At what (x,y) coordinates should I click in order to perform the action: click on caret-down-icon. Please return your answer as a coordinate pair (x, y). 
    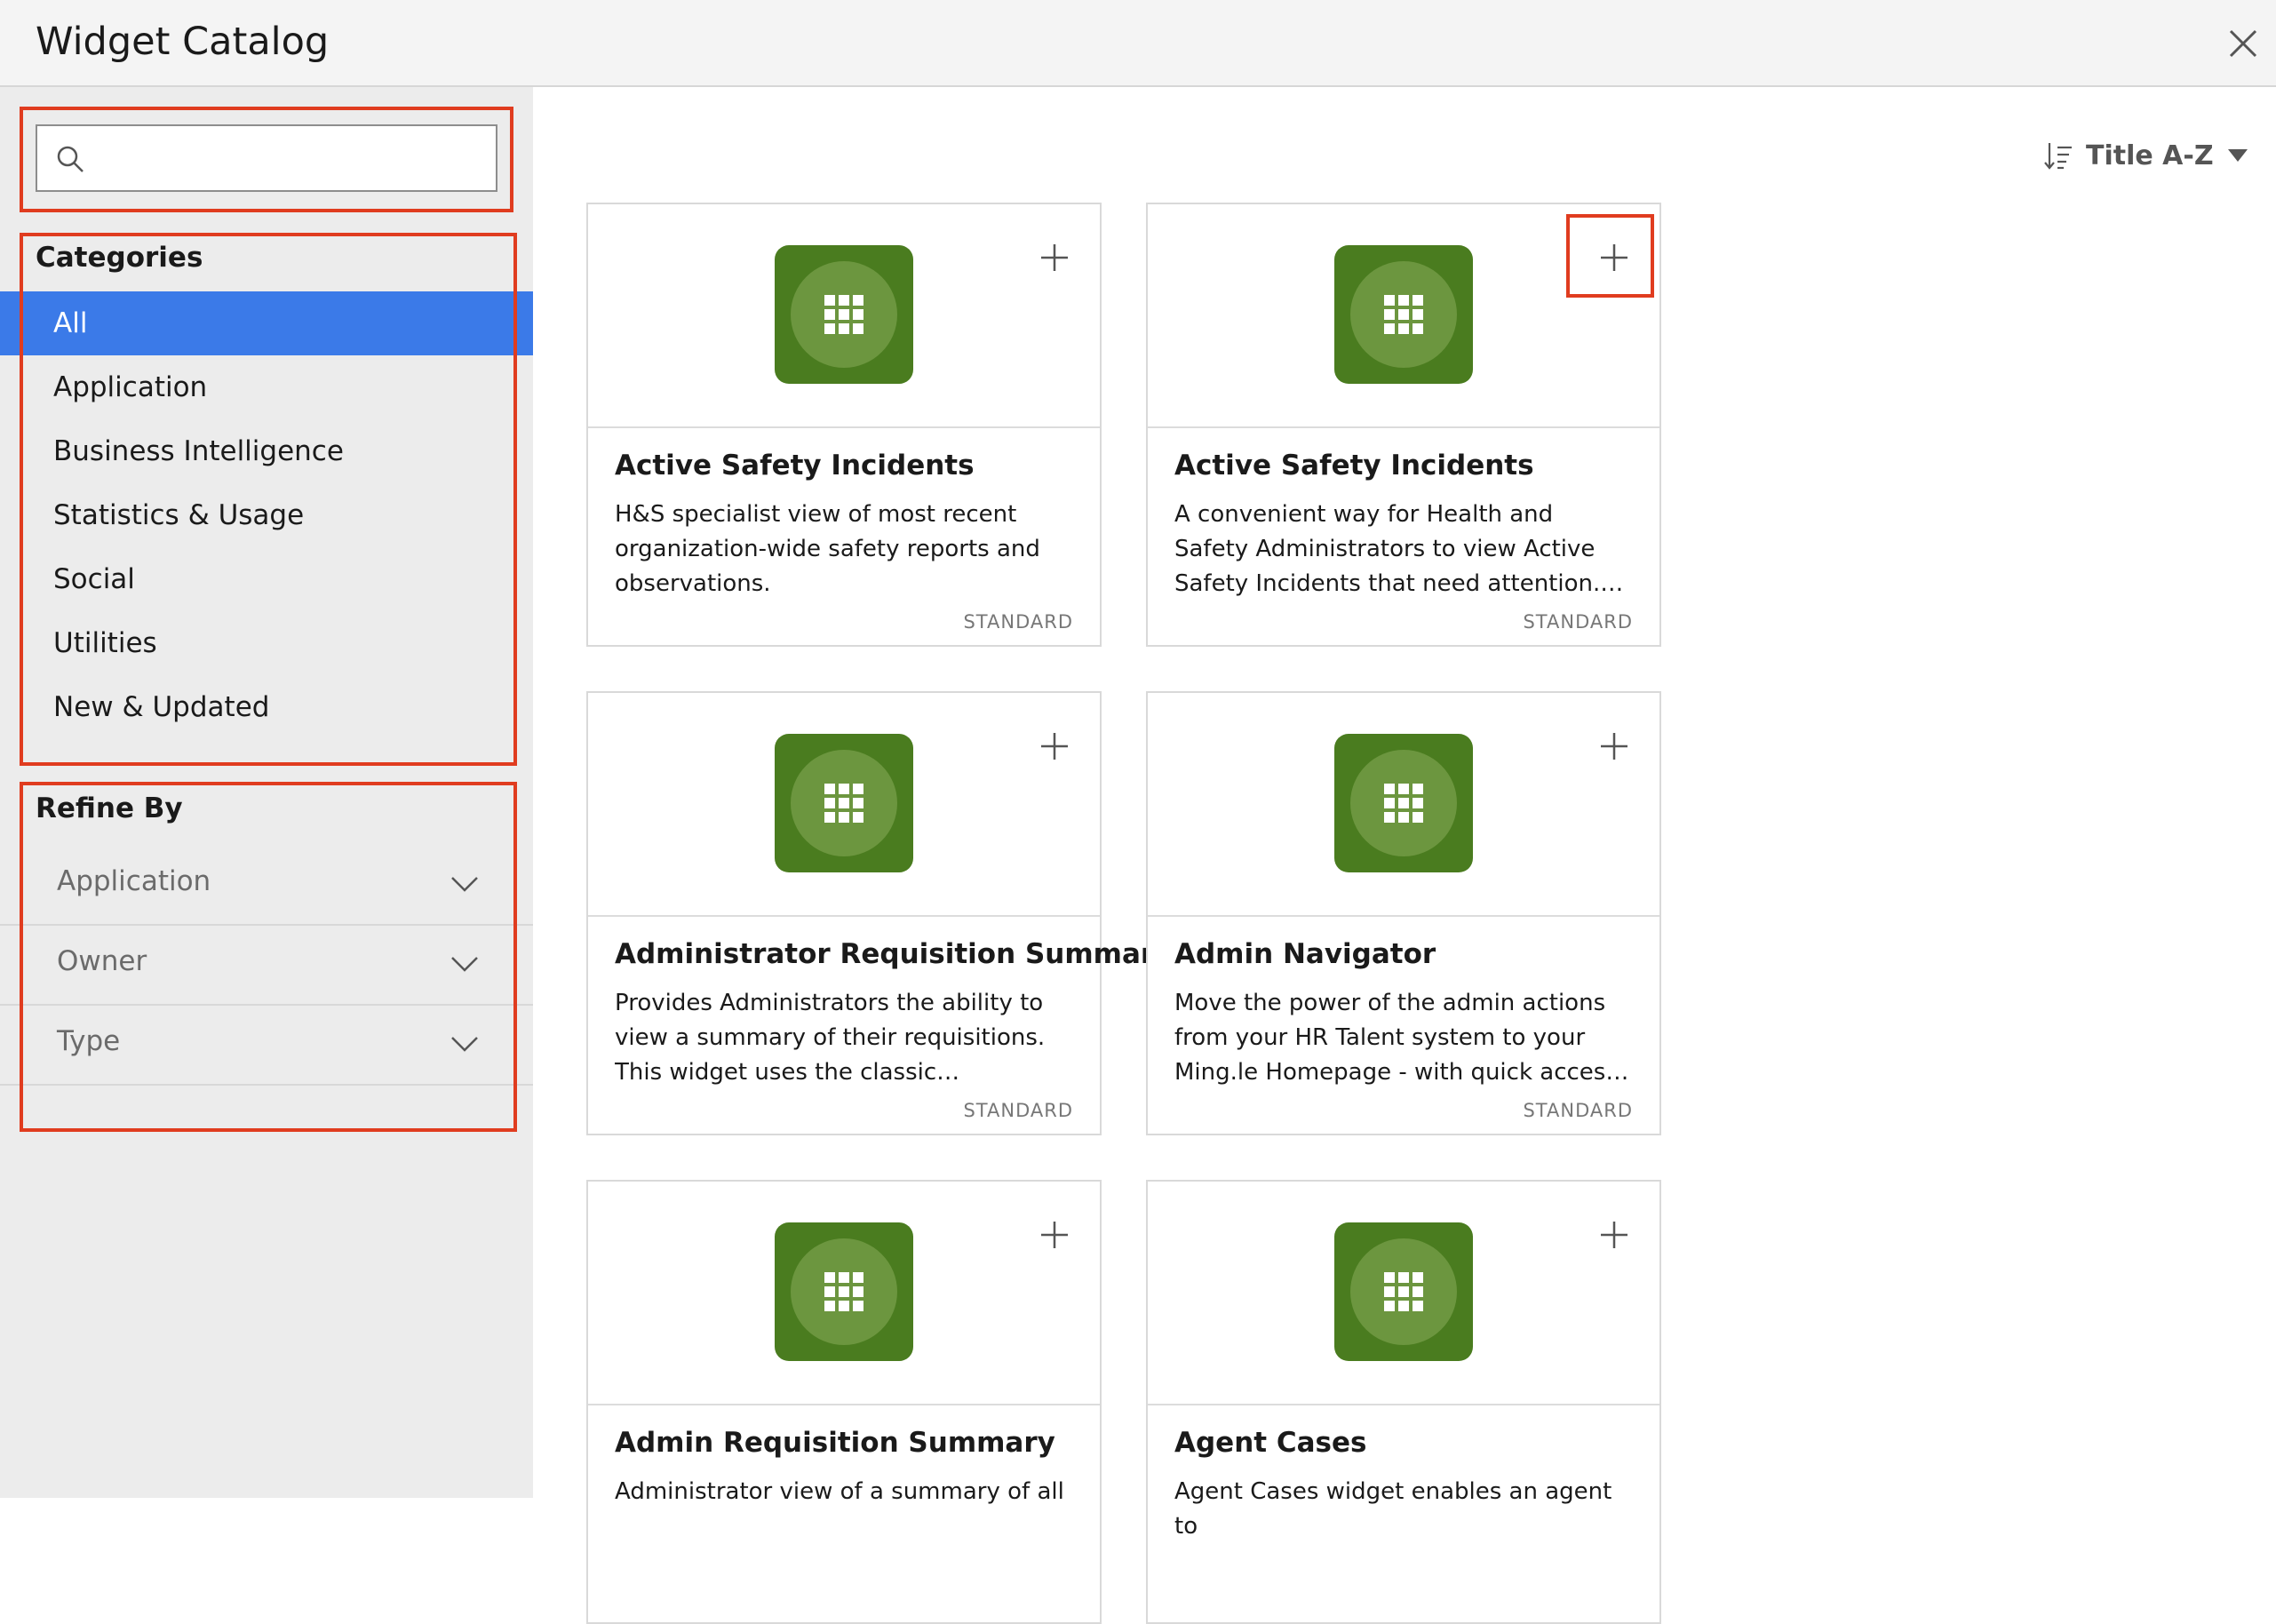
    Looking at the image, I should click on (2237, 155).